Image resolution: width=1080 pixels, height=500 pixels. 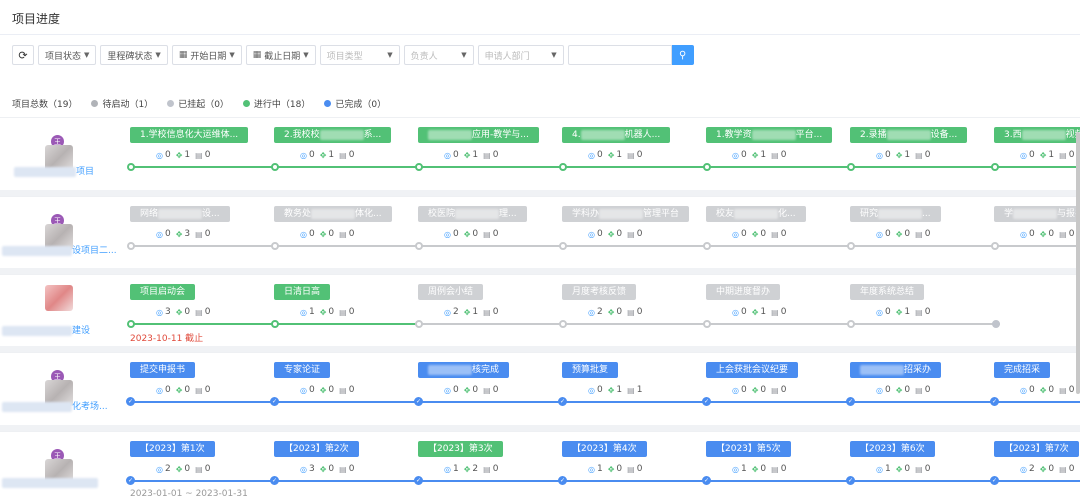 I want to click on milestone: 预算批复 ◎ 0 ✥ 1 ▤ 1, so click(x=626, y=382).